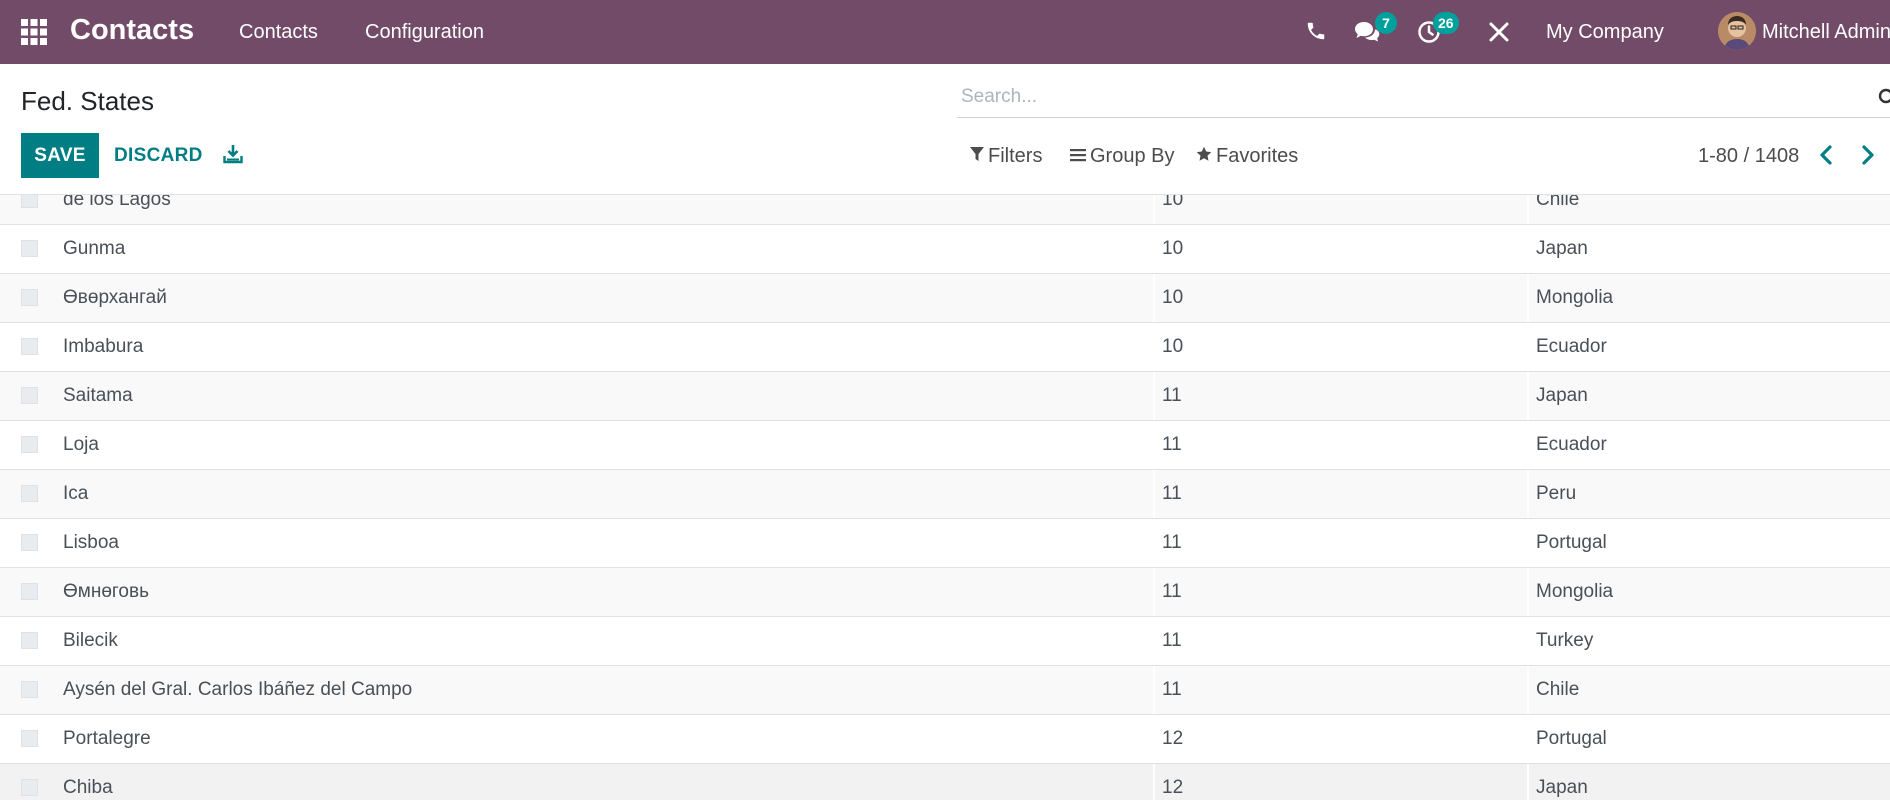  I want to click on state-name-cell: Imbabura, so click(103, 347).